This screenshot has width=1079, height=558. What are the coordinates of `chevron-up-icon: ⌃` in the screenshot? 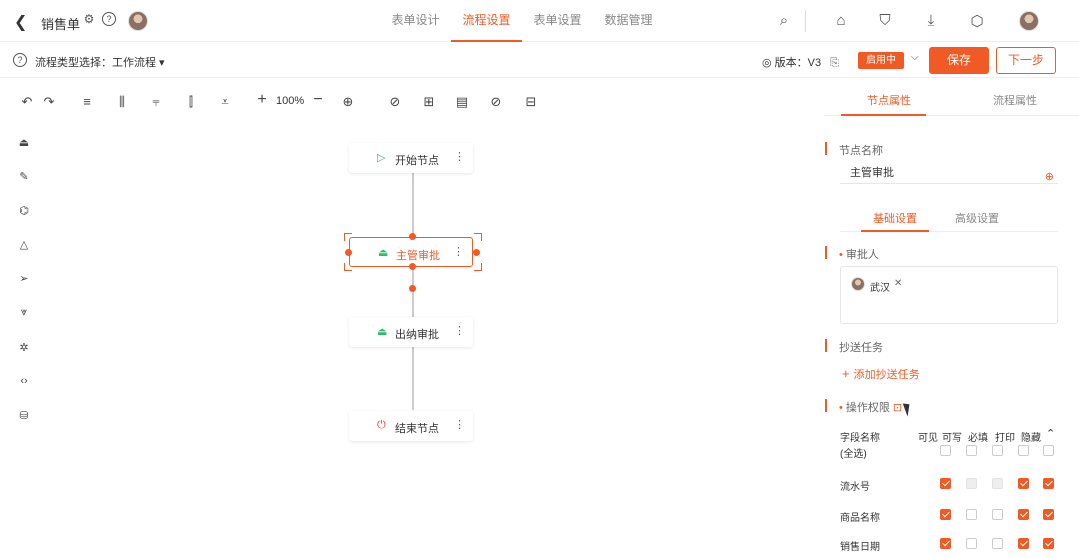 It's located at (1050, 433).